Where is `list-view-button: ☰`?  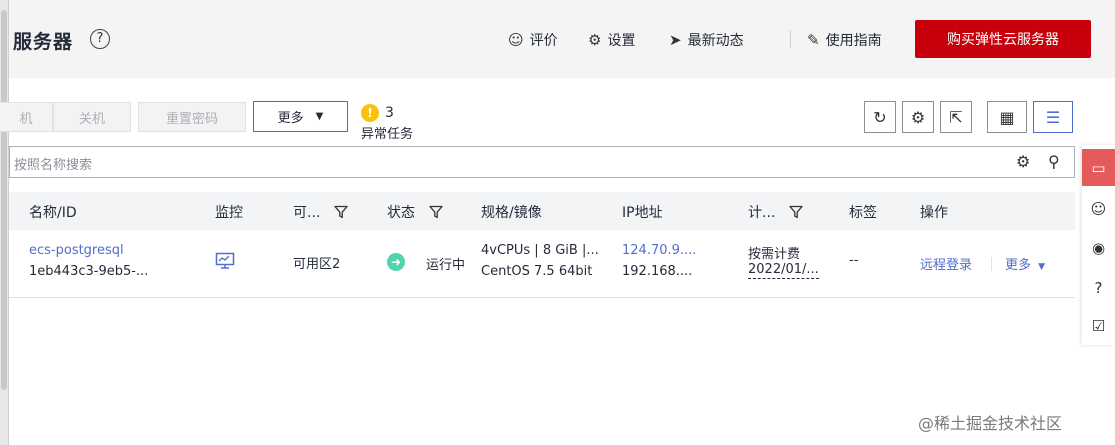 list-view-button: ☰ is located at coordinates (1053, 117).